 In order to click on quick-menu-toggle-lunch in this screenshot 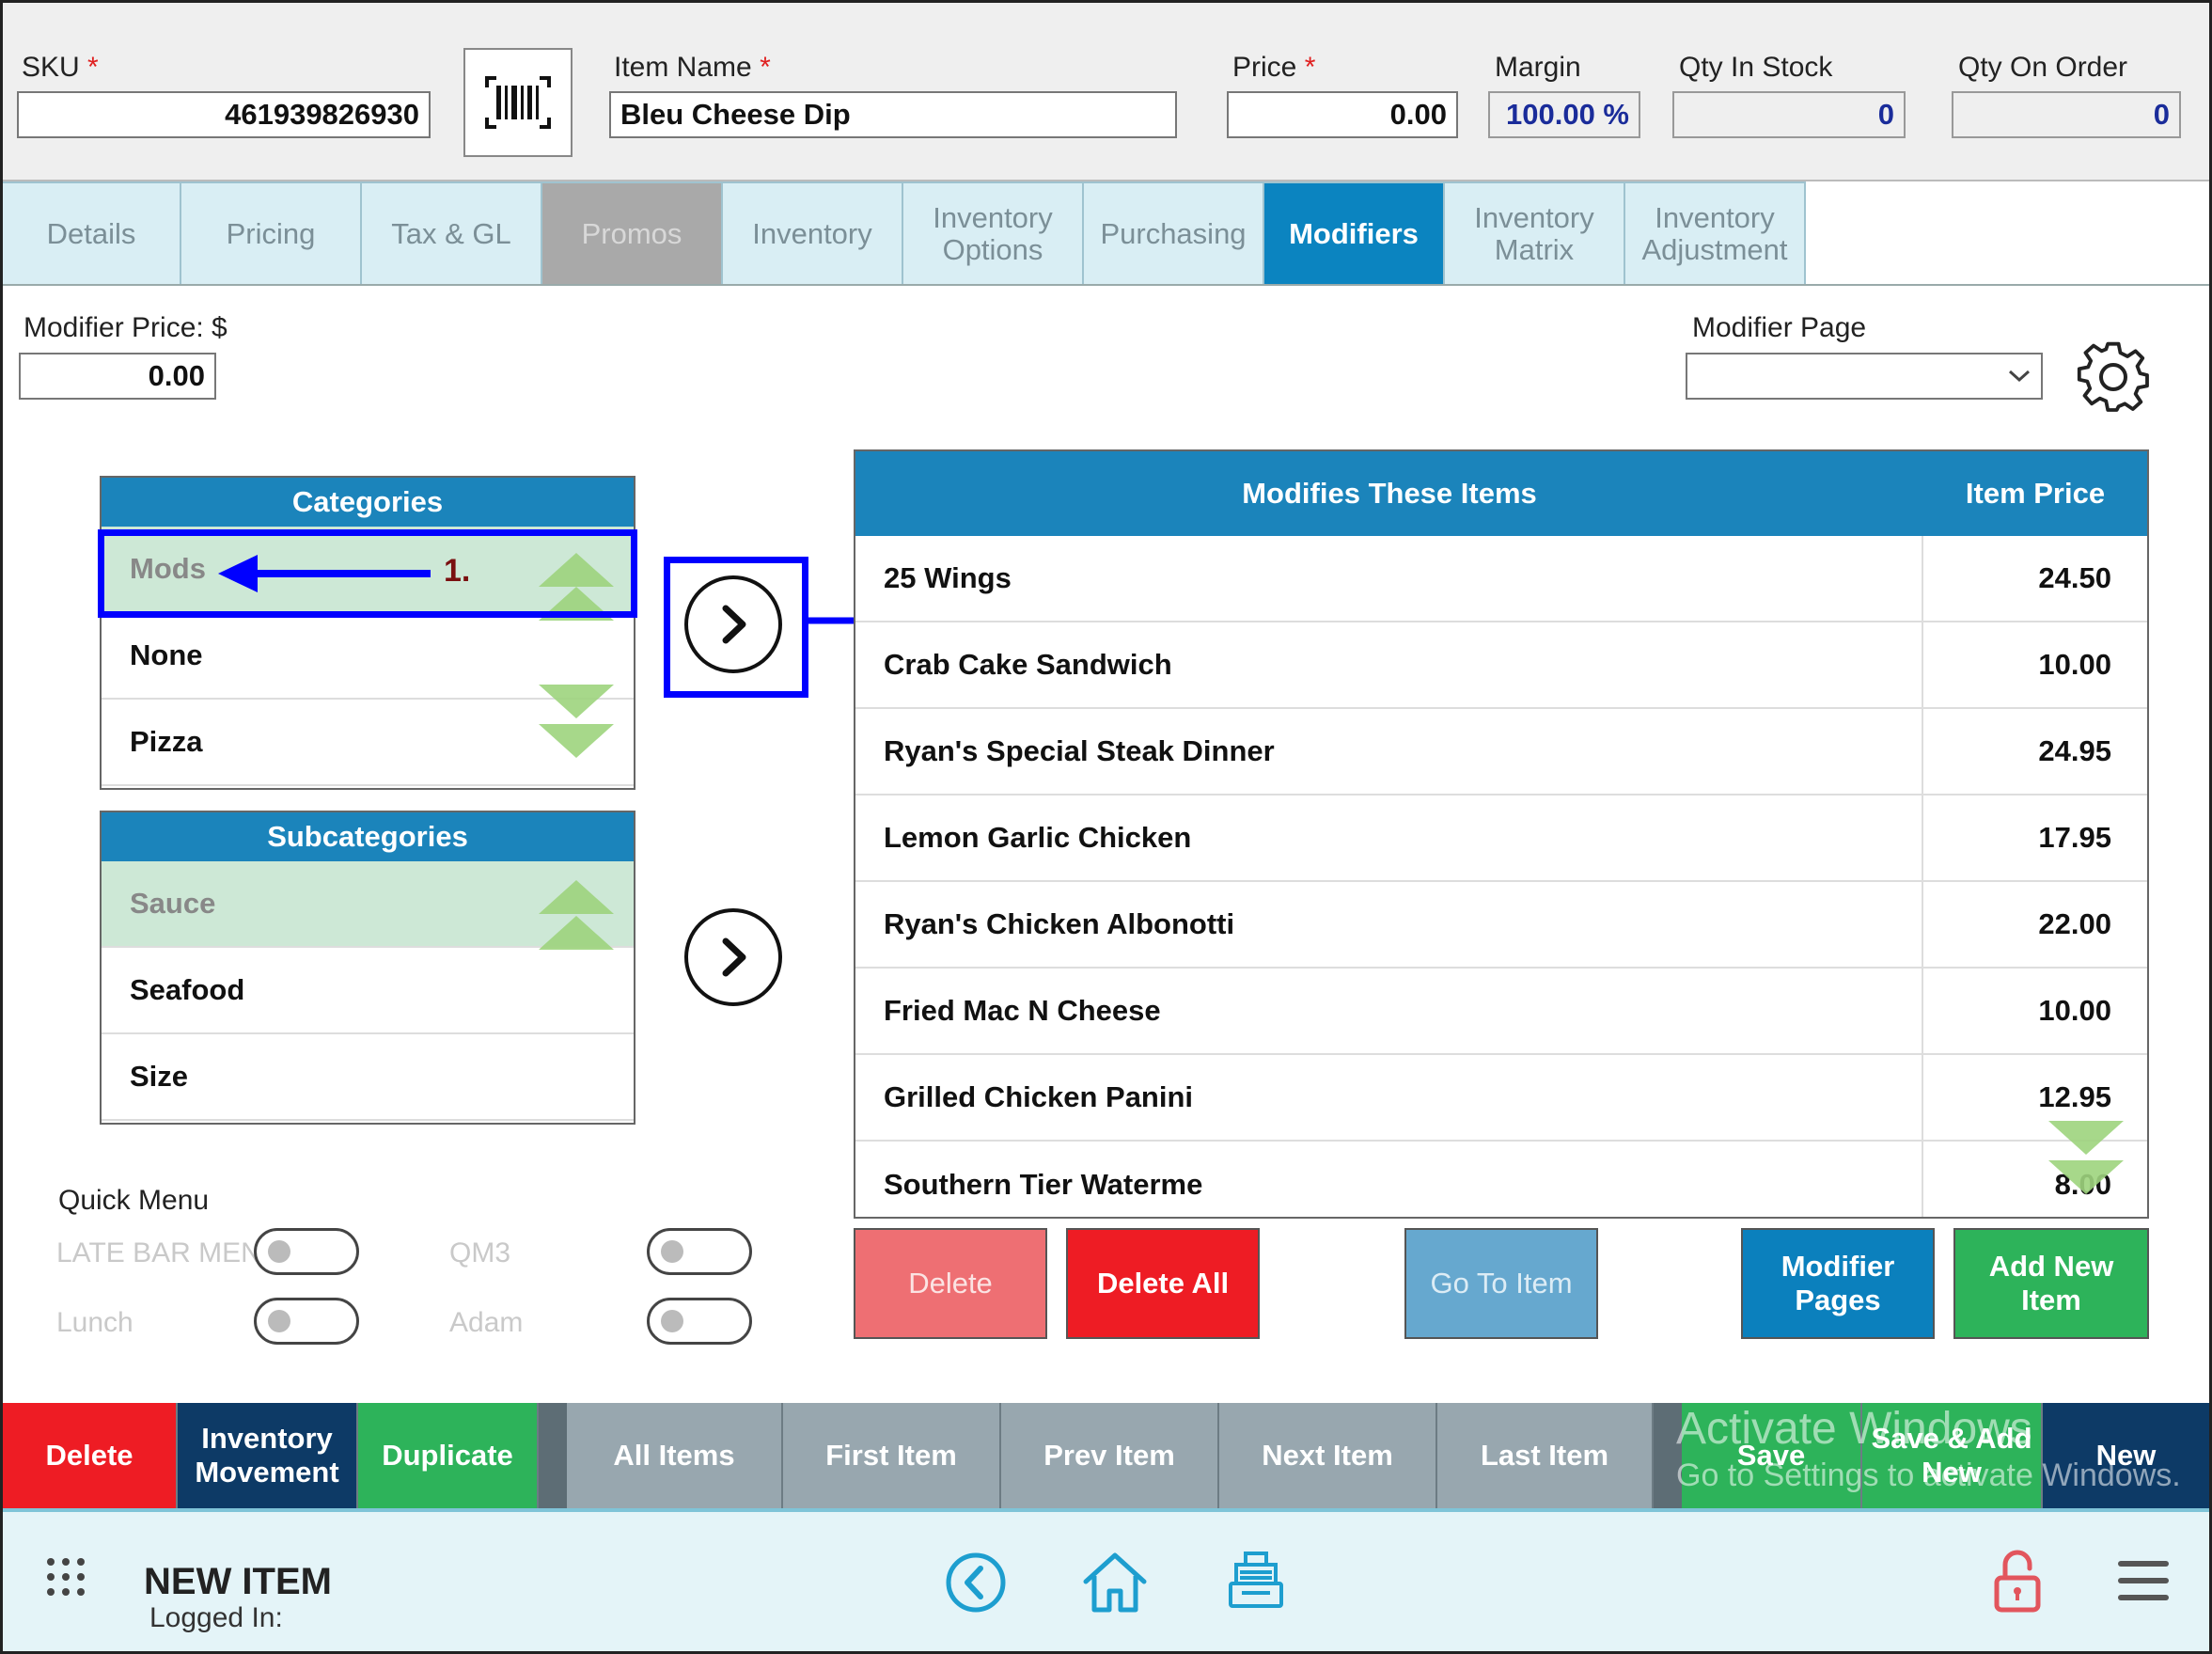, I will do `click(306, 1321)`.